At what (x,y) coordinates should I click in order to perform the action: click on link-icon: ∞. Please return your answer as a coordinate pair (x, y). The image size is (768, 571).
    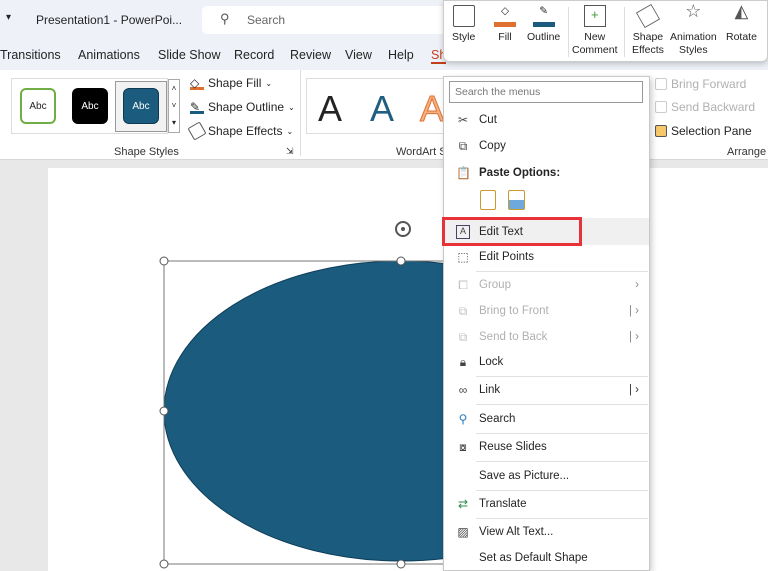
    Looking at the image, I should click on (463, 390).